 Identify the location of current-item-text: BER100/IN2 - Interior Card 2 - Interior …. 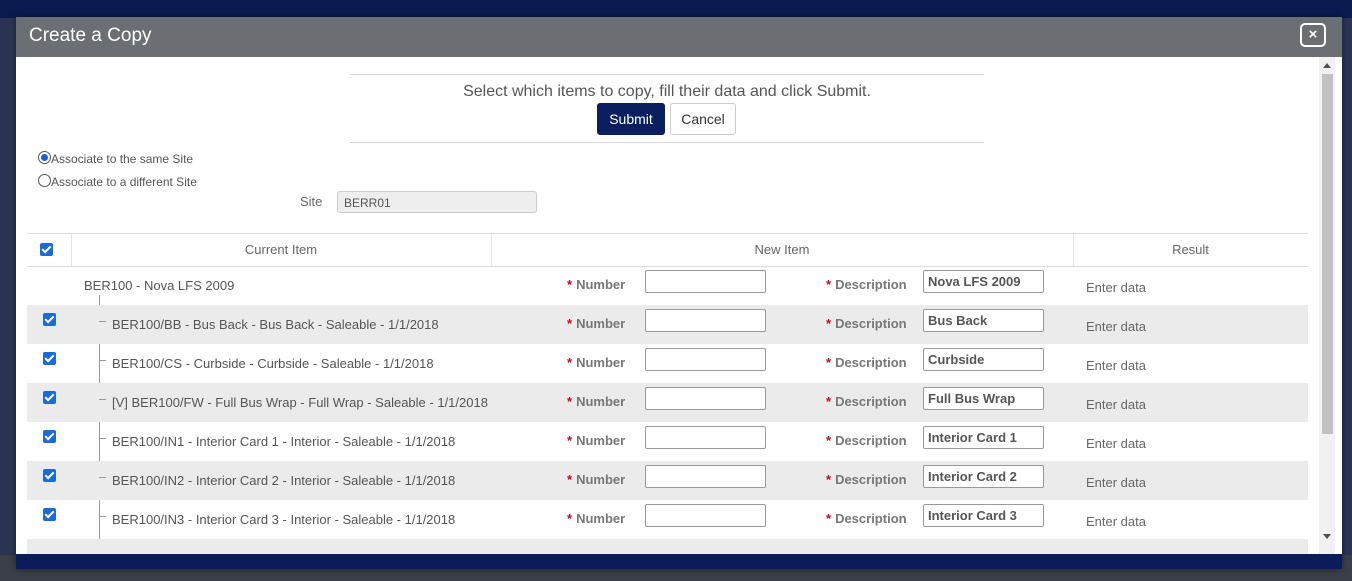
(284, 480).